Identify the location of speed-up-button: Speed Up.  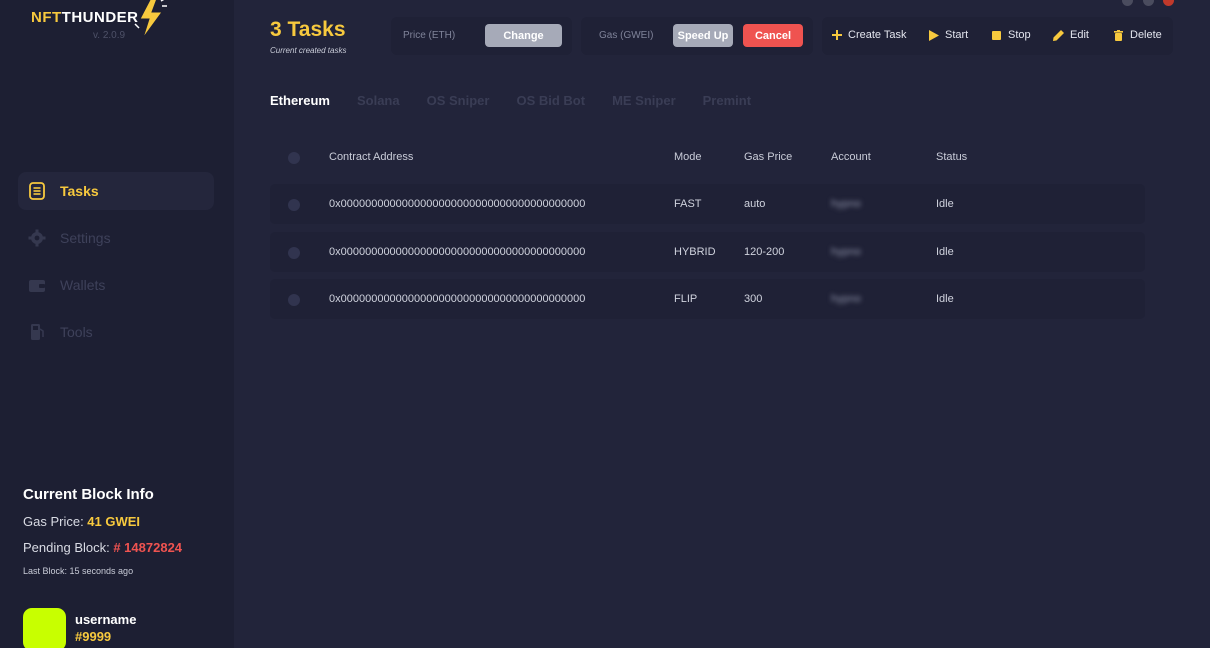
(703, 35).